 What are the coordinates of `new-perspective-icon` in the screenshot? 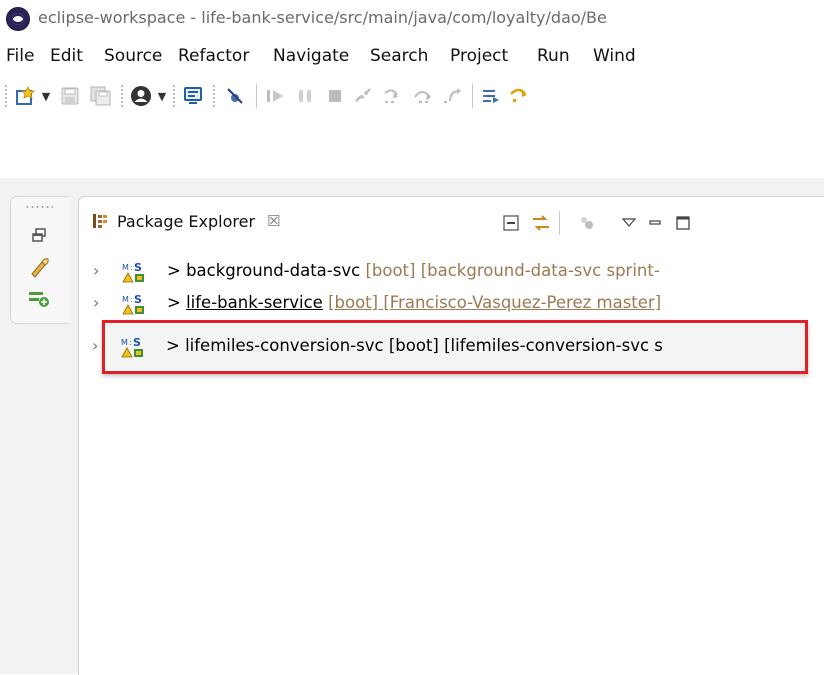 It's located at (39, 299).